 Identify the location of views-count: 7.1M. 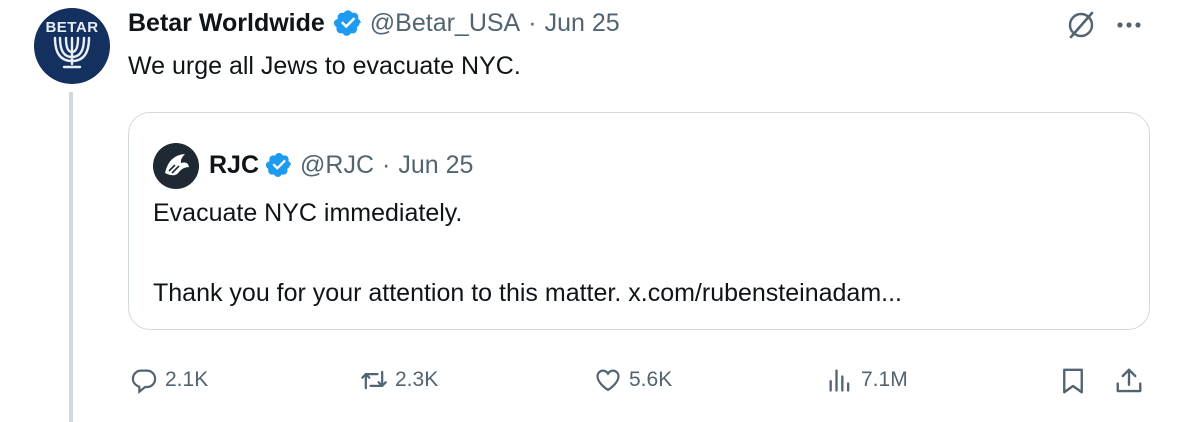
(884, 379).